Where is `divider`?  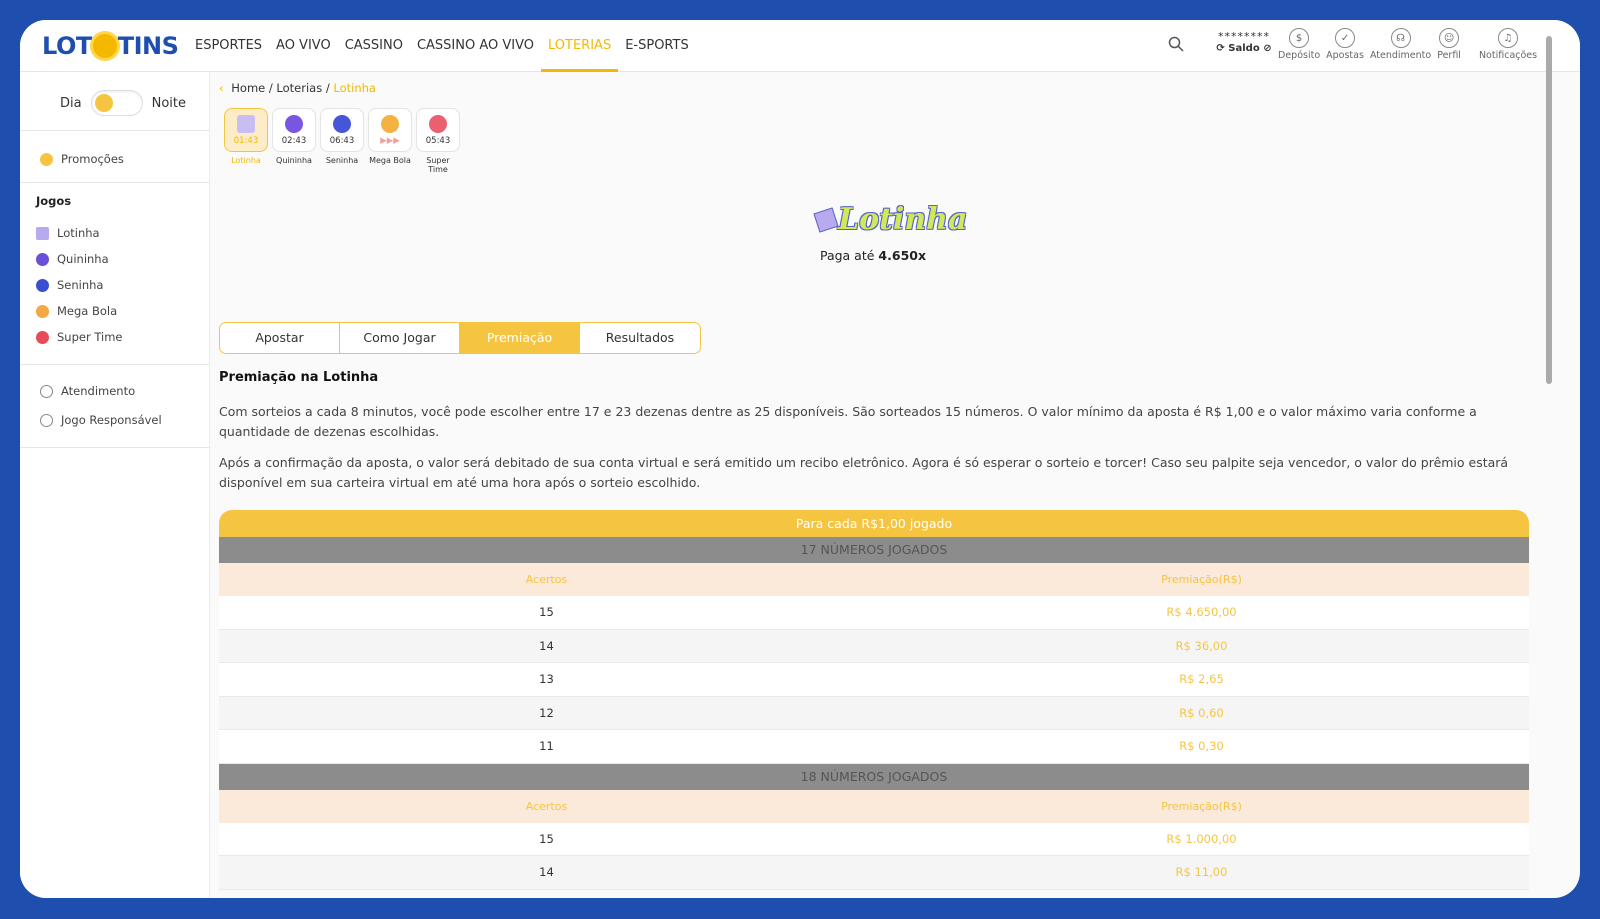 divider is located at coordinates (115, 182).